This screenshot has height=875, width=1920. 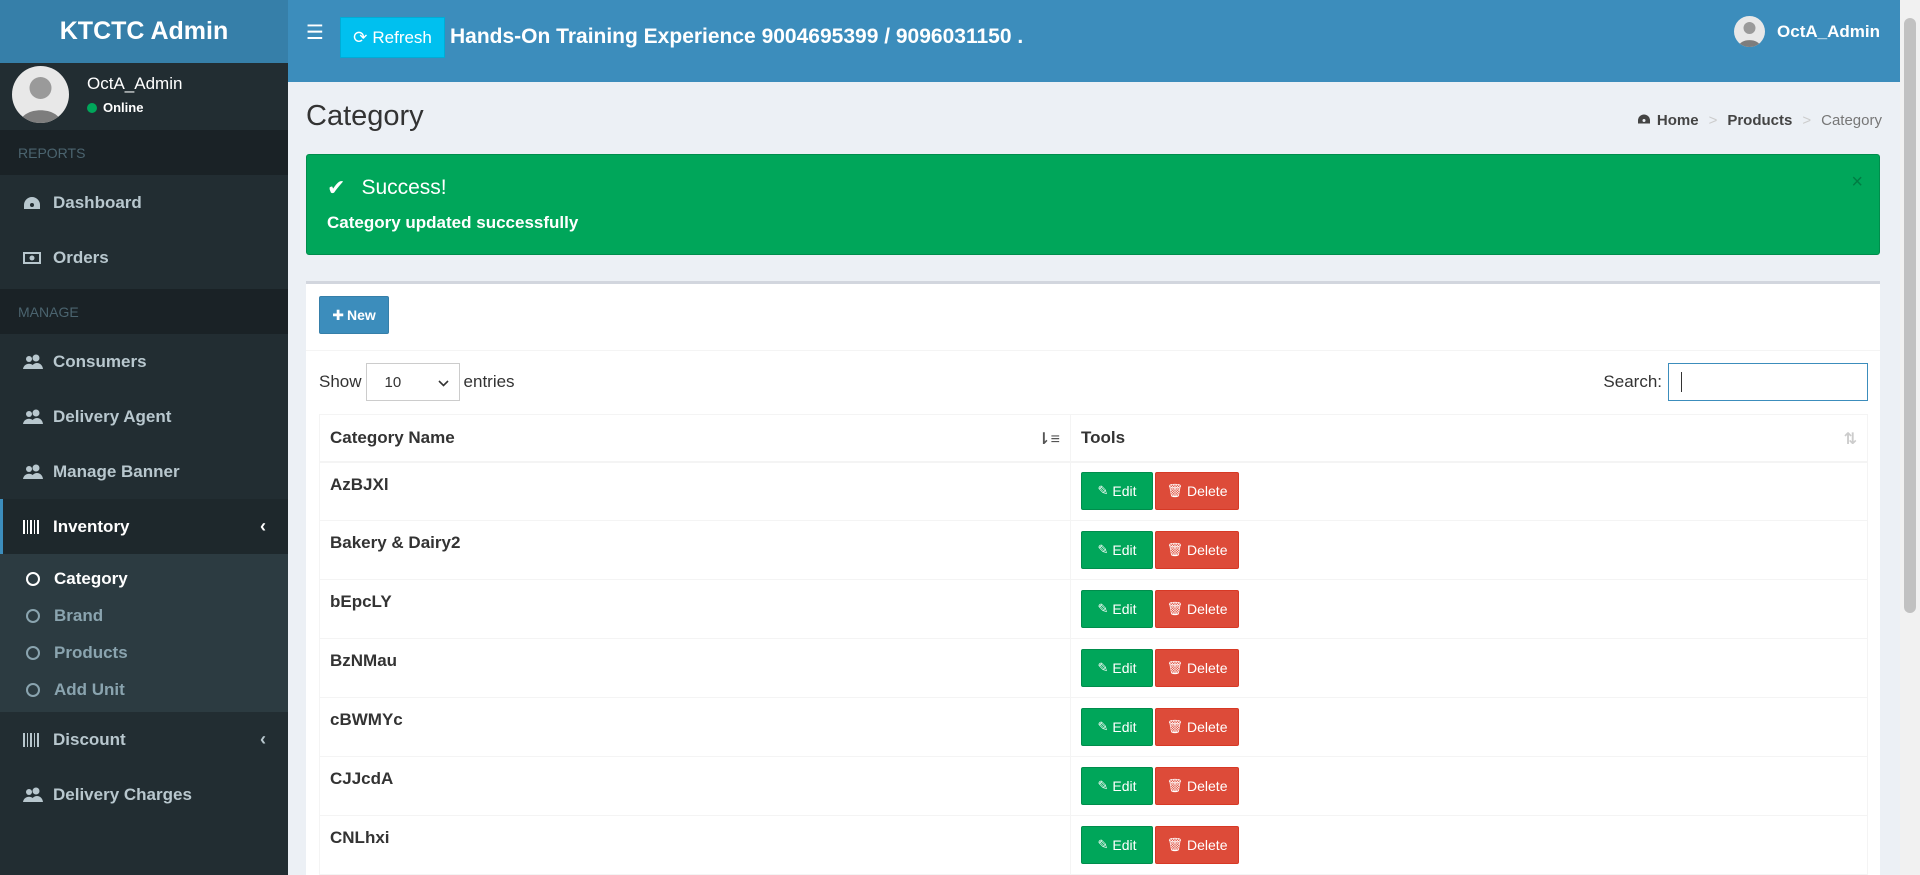 What do you see at coordinates (1681, 382) in the screenshot?
I see `text-caret` at bounding box center [1681, 382].